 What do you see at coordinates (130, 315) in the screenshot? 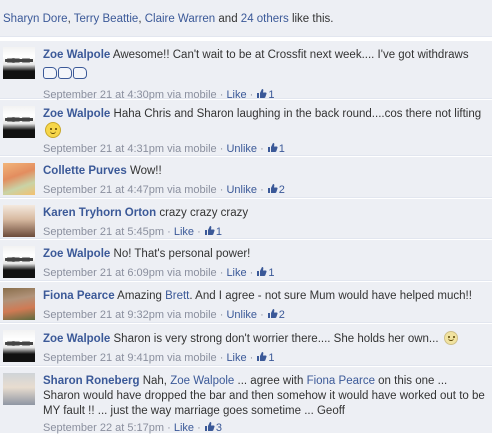
I see `comment-time: September 21 at 9:32pm via mobile` at bounding box center [130, 315].